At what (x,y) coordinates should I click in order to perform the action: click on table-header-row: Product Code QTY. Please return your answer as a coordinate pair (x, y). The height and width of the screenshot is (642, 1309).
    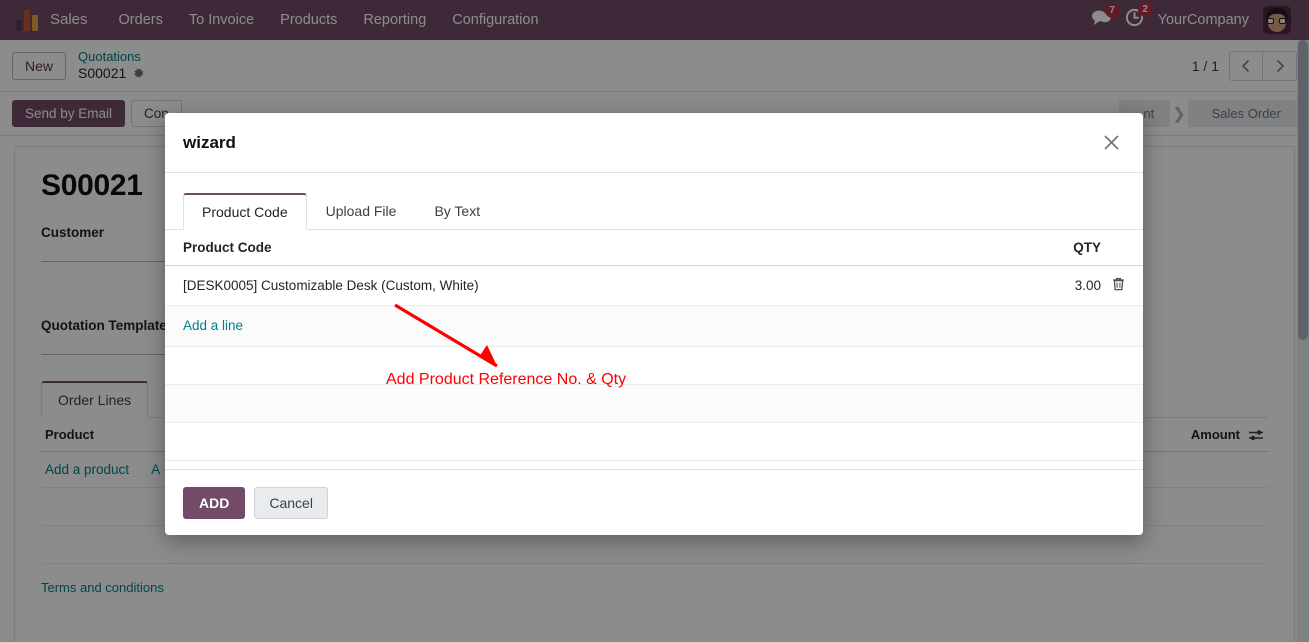
    Looking at the image, I should click on (654, 248).